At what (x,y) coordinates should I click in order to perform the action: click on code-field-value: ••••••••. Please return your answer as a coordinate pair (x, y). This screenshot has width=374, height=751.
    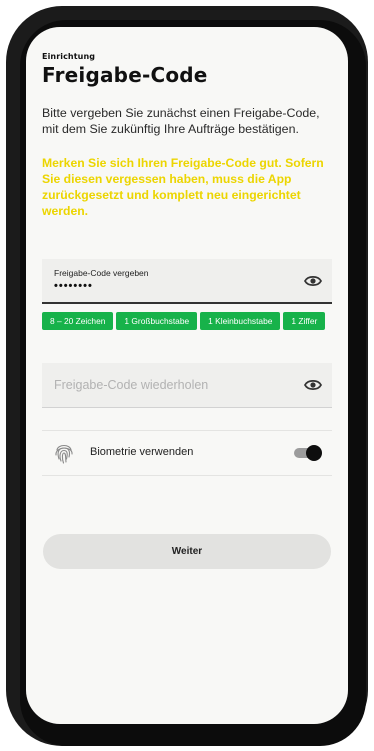
    Looking at the image, I should click on (73, 286).